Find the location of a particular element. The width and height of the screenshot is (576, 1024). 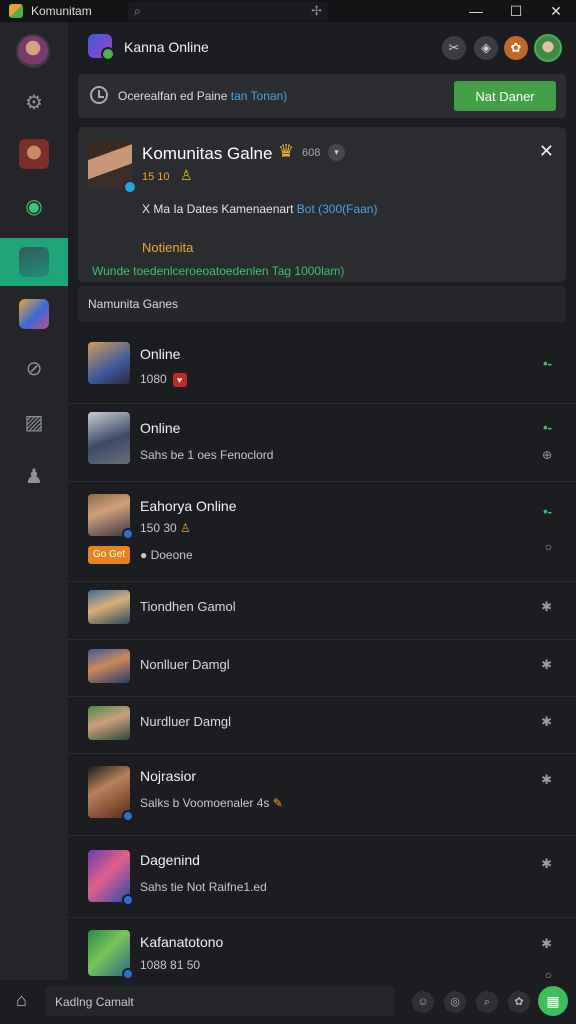

clock-icon is located at coordinates (99, 95).